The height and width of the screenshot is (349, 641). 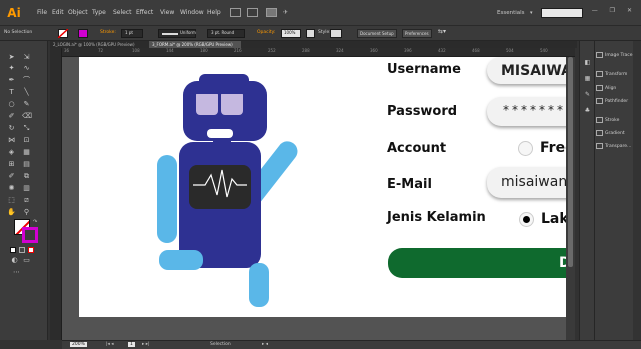 What do you see at coordinates (310, 33) in the screenshot?
I see `opacity-arrow` at bounding box center [310, 33].